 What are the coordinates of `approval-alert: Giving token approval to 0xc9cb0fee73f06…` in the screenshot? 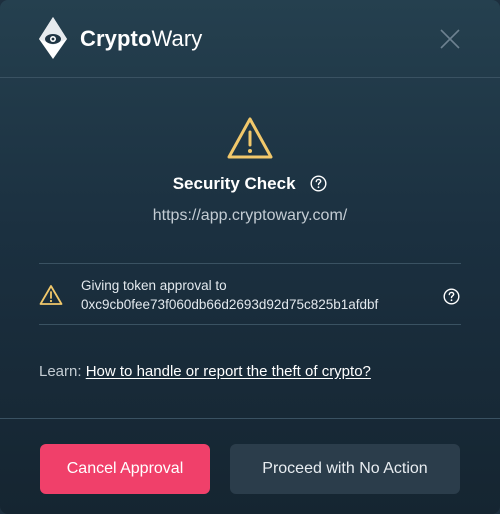 It's located at (250, 294).